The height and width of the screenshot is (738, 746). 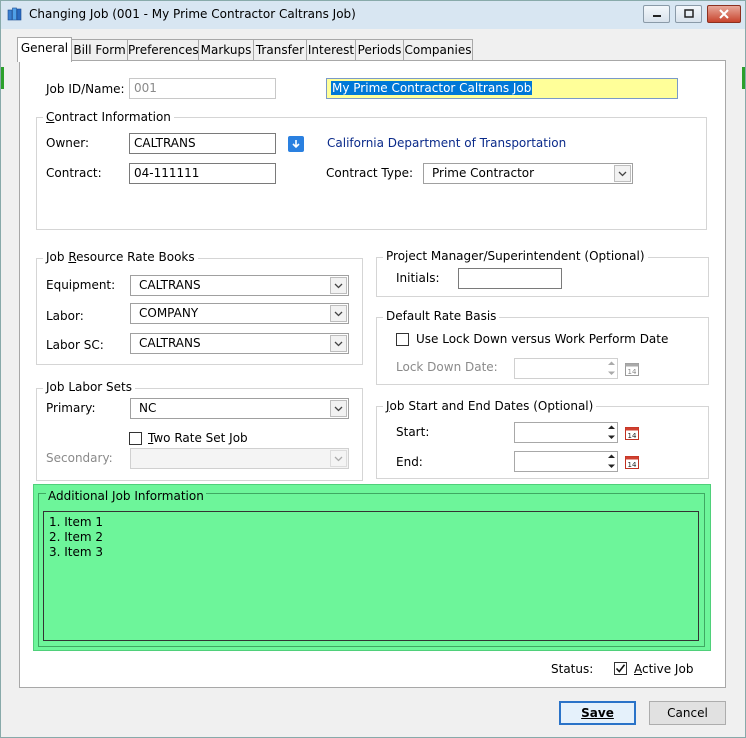 What do you see at coordinates (202, 143) in the screenshot?
I see `owner-field: CALTRANS` at bounding box center [202, 143].